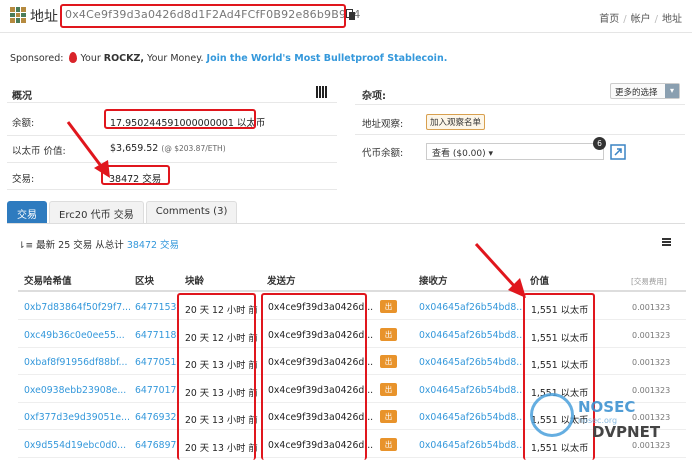  Describe the element at coordinates (39, 151) in the screenshot. I see `eth-value-label: 以太币 价值:` at that location.